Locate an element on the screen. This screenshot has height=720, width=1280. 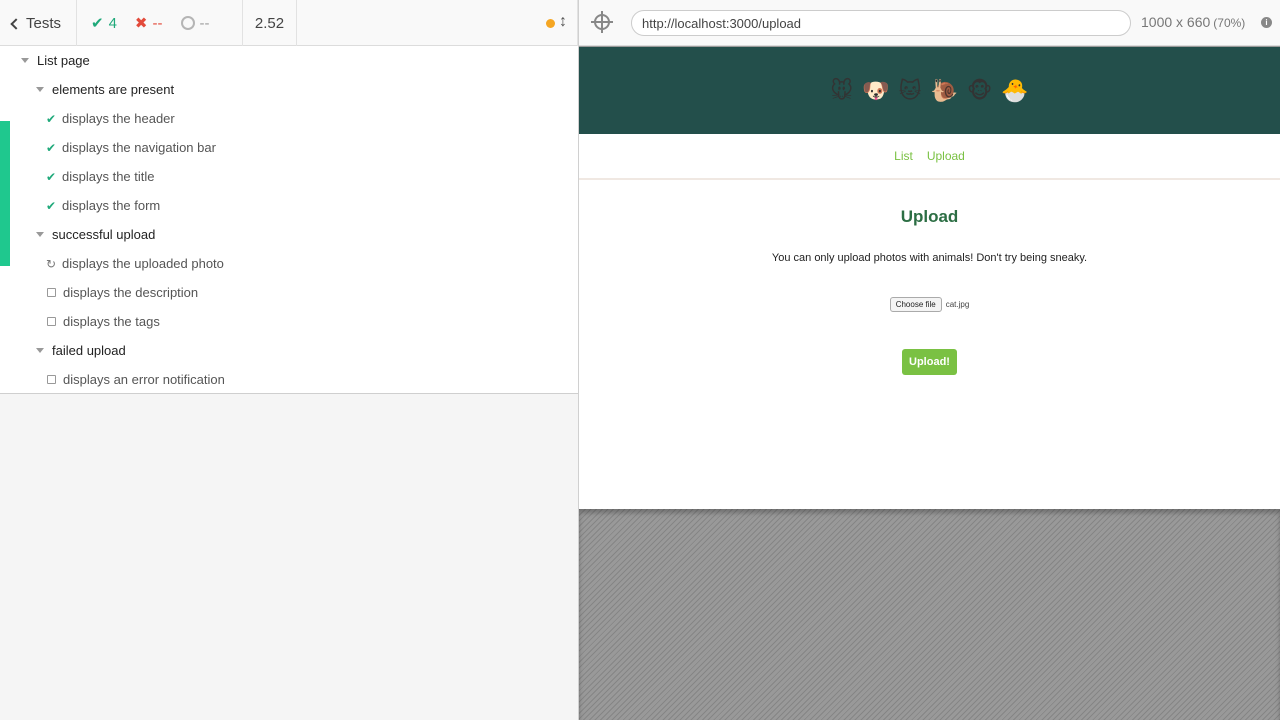
nav-link-list: List is located at coordinates (903, 156).